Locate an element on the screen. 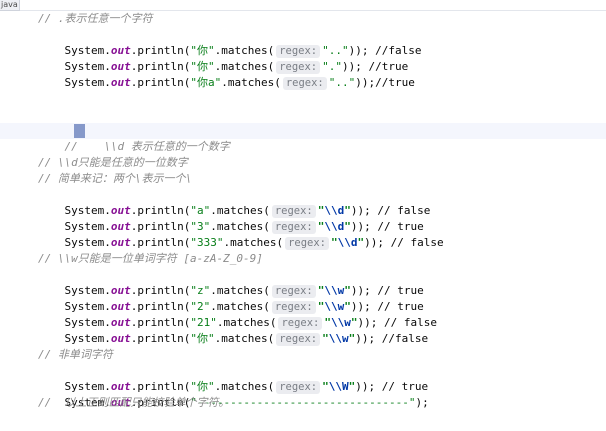 This screenshot has width=606, height=431. comment-d-1: // \\d只能是任意的一位数字 is located at coordinates (113, 162).